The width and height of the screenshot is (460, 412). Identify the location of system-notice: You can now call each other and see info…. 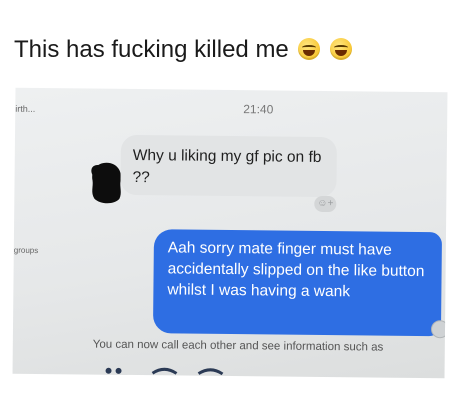
(238, 346).